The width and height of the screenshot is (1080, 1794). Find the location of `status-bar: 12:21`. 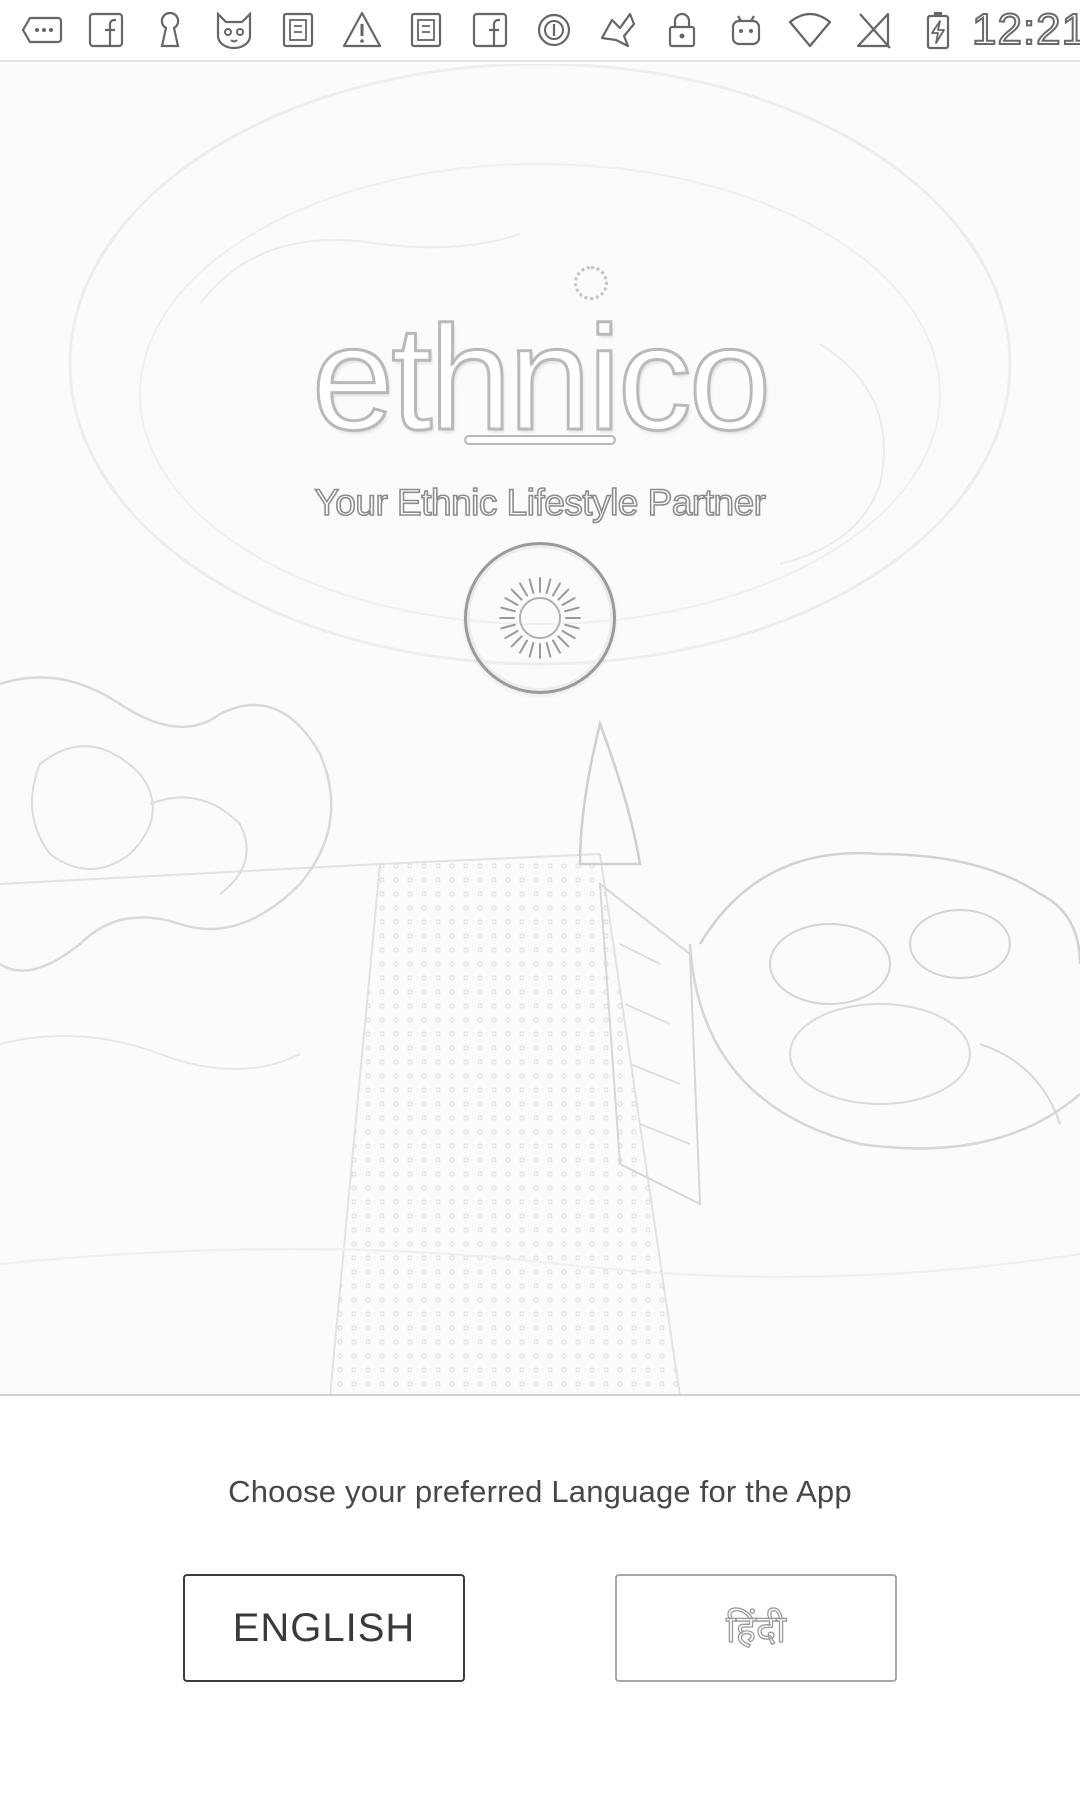

status-bar: 12:21 is located at coordinates (540, 31).